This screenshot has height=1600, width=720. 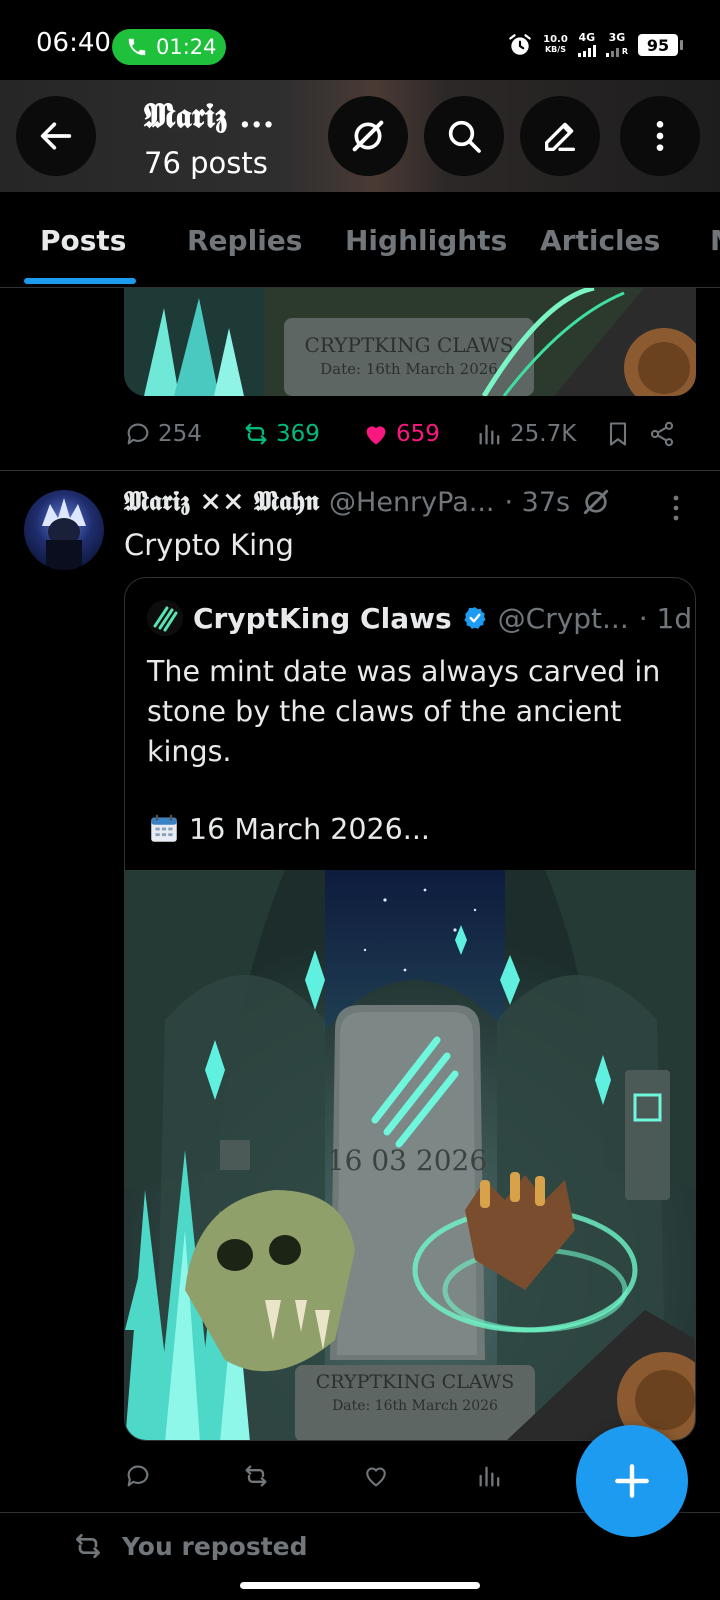 I want to click on phone-icon, so click(x=137, y=47).